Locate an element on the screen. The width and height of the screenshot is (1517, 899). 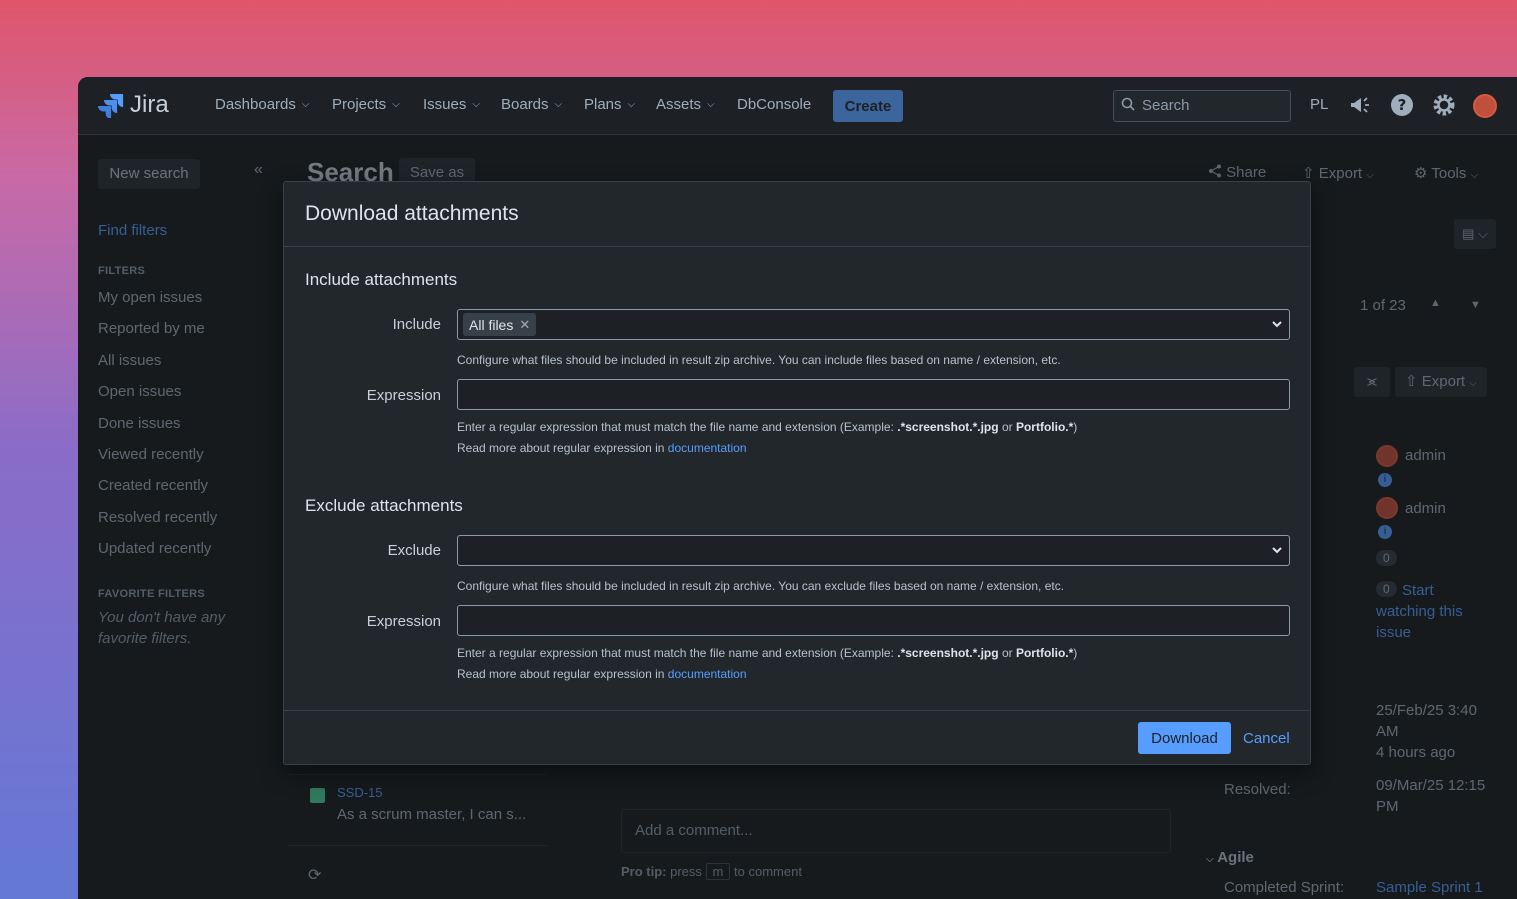
exclude-select is located at coordinates (873, 550).